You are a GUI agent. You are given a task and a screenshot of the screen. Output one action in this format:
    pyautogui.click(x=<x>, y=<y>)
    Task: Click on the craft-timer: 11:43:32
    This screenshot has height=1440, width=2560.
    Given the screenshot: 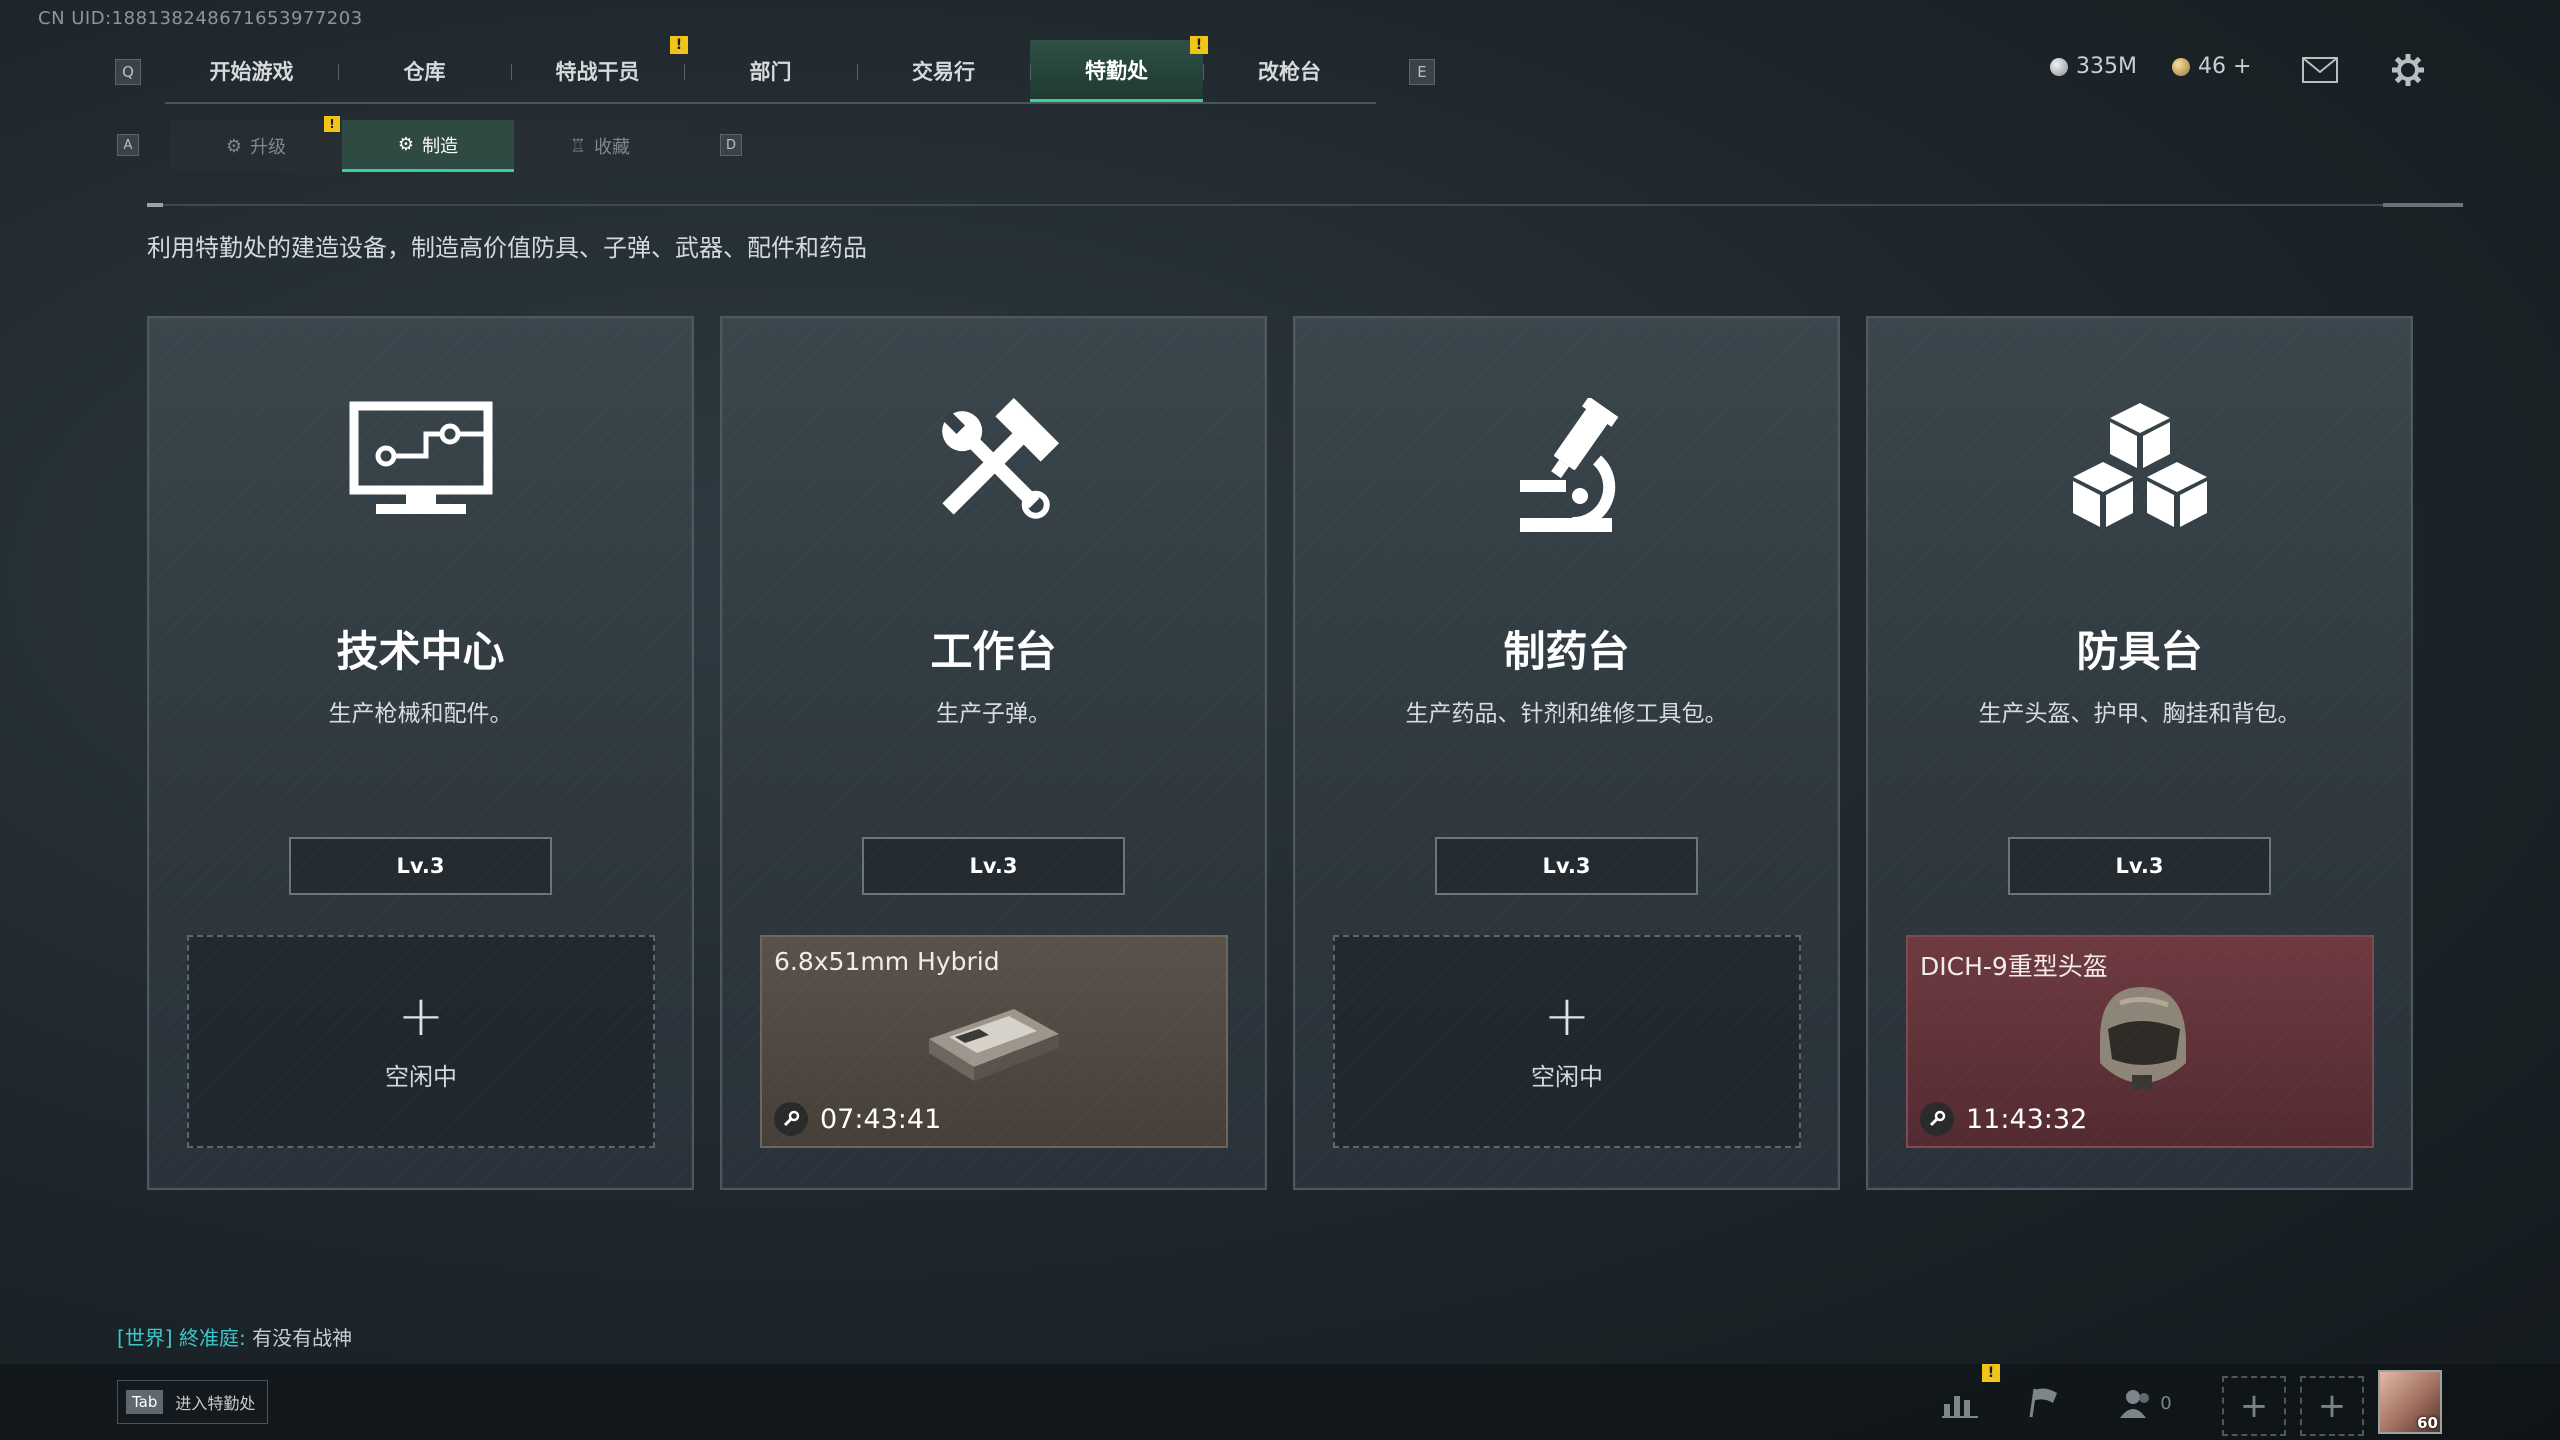 What is the action you would take?
    pyautogui.click(x=2003, y=1119)
    